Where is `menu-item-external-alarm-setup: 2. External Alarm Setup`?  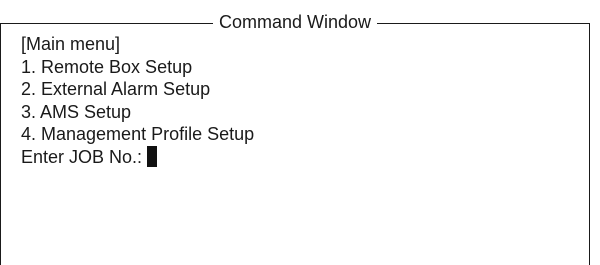 menu-item-external-alarm-setup: 2. External Alarm Setup is located at coordinates (116, 89).